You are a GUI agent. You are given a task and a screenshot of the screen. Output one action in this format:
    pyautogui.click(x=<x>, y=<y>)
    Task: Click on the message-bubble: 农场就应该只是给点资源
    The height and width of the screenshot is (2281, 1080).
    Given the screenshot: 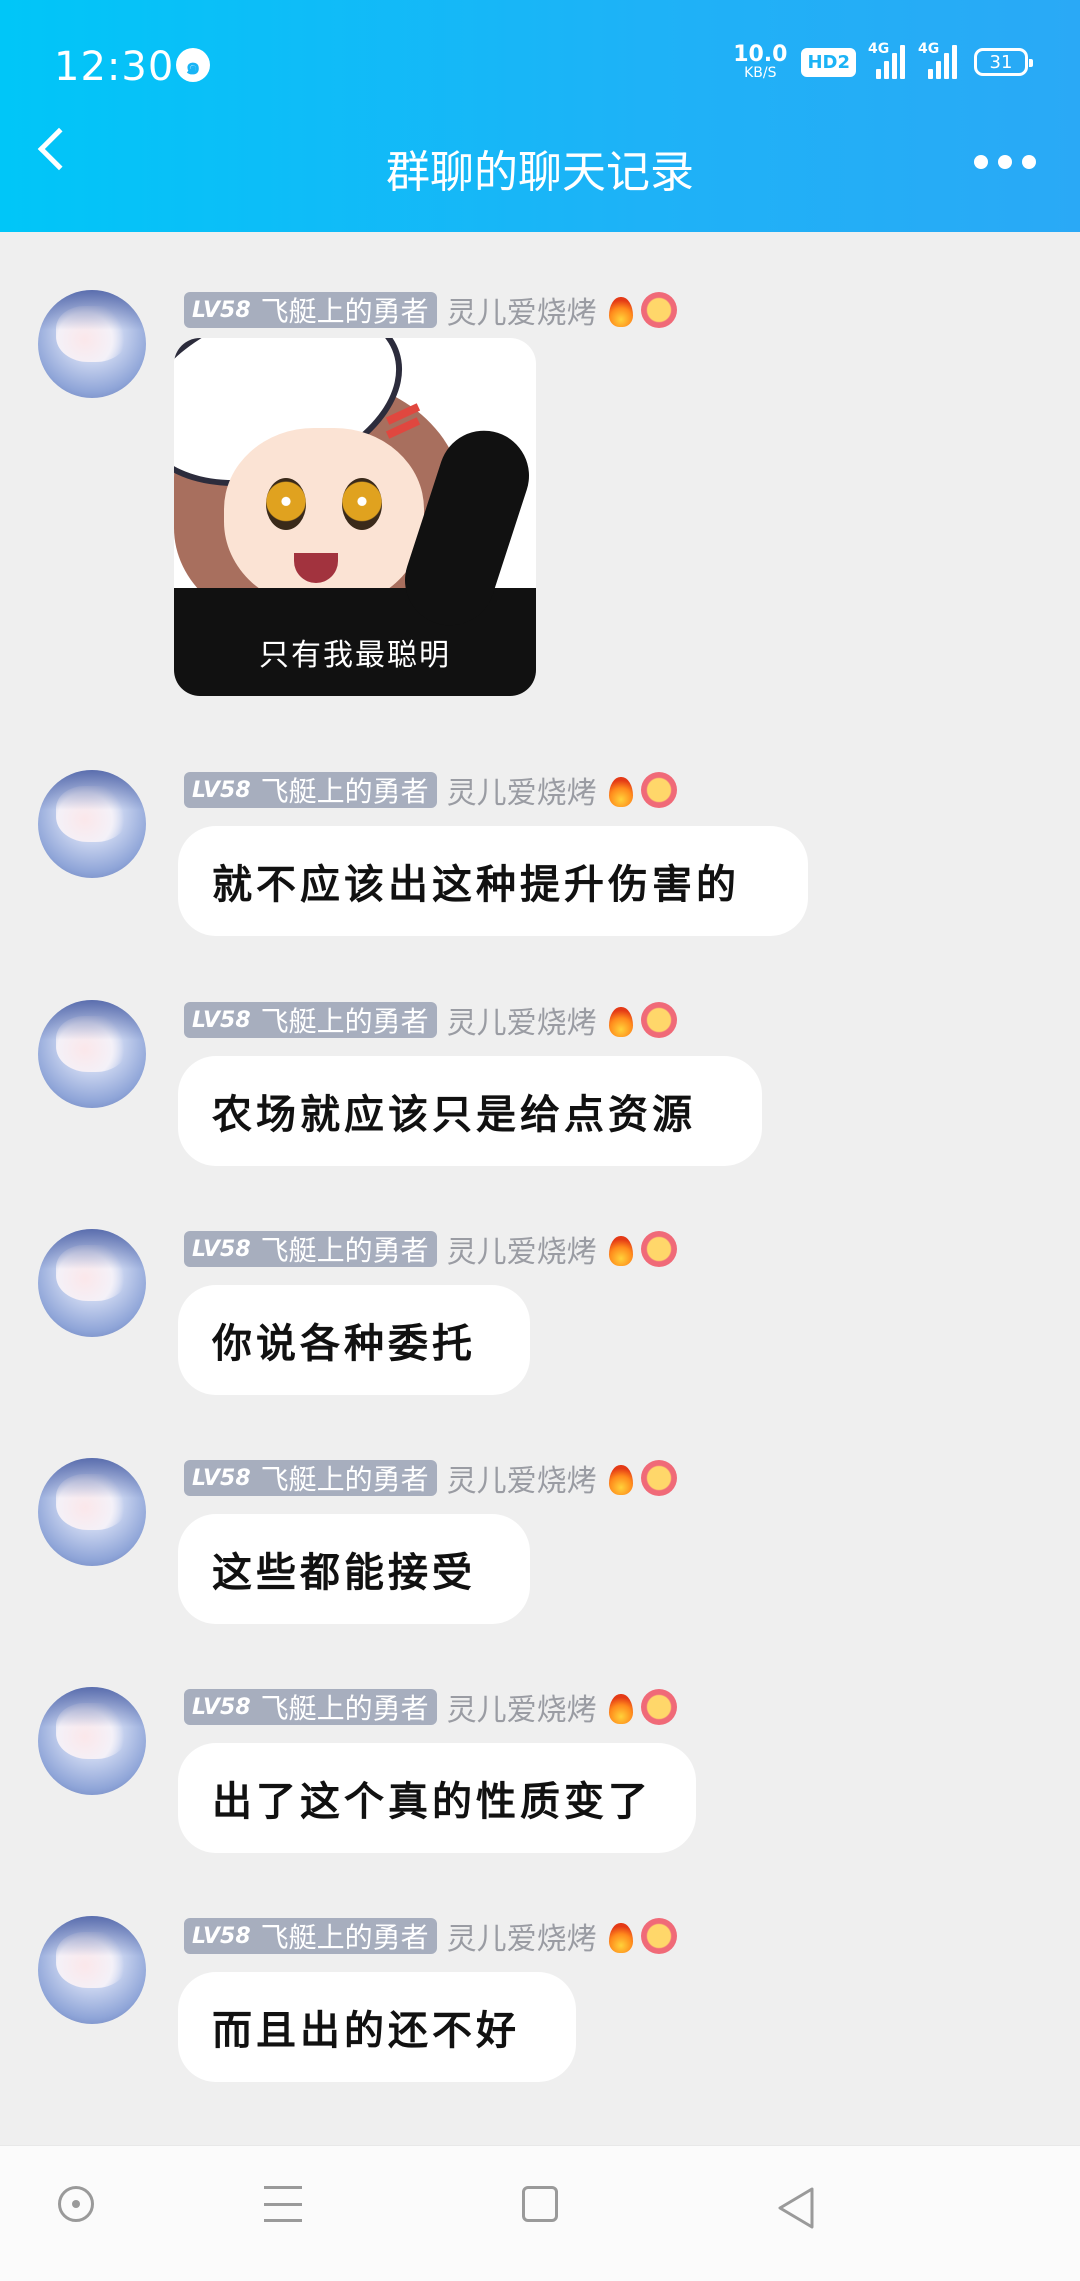 What is the action you would take?
    pyautogui.click(x=470, y=1111)
    